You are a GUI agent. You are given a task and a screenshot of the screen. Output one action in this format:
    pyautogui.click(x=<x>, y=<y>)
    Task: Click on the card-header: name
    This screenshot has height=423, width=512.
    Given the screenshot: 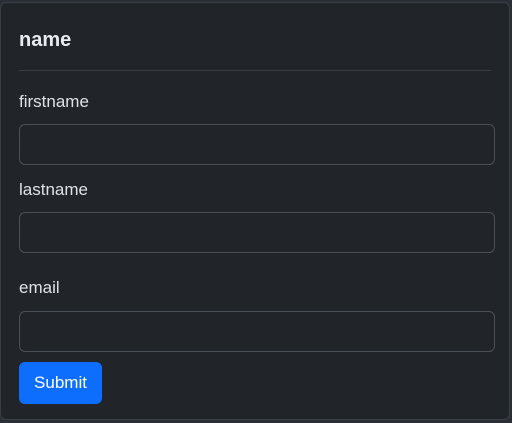 What is the action you would take?
    pyautogui.click(x=255, y=37)
    